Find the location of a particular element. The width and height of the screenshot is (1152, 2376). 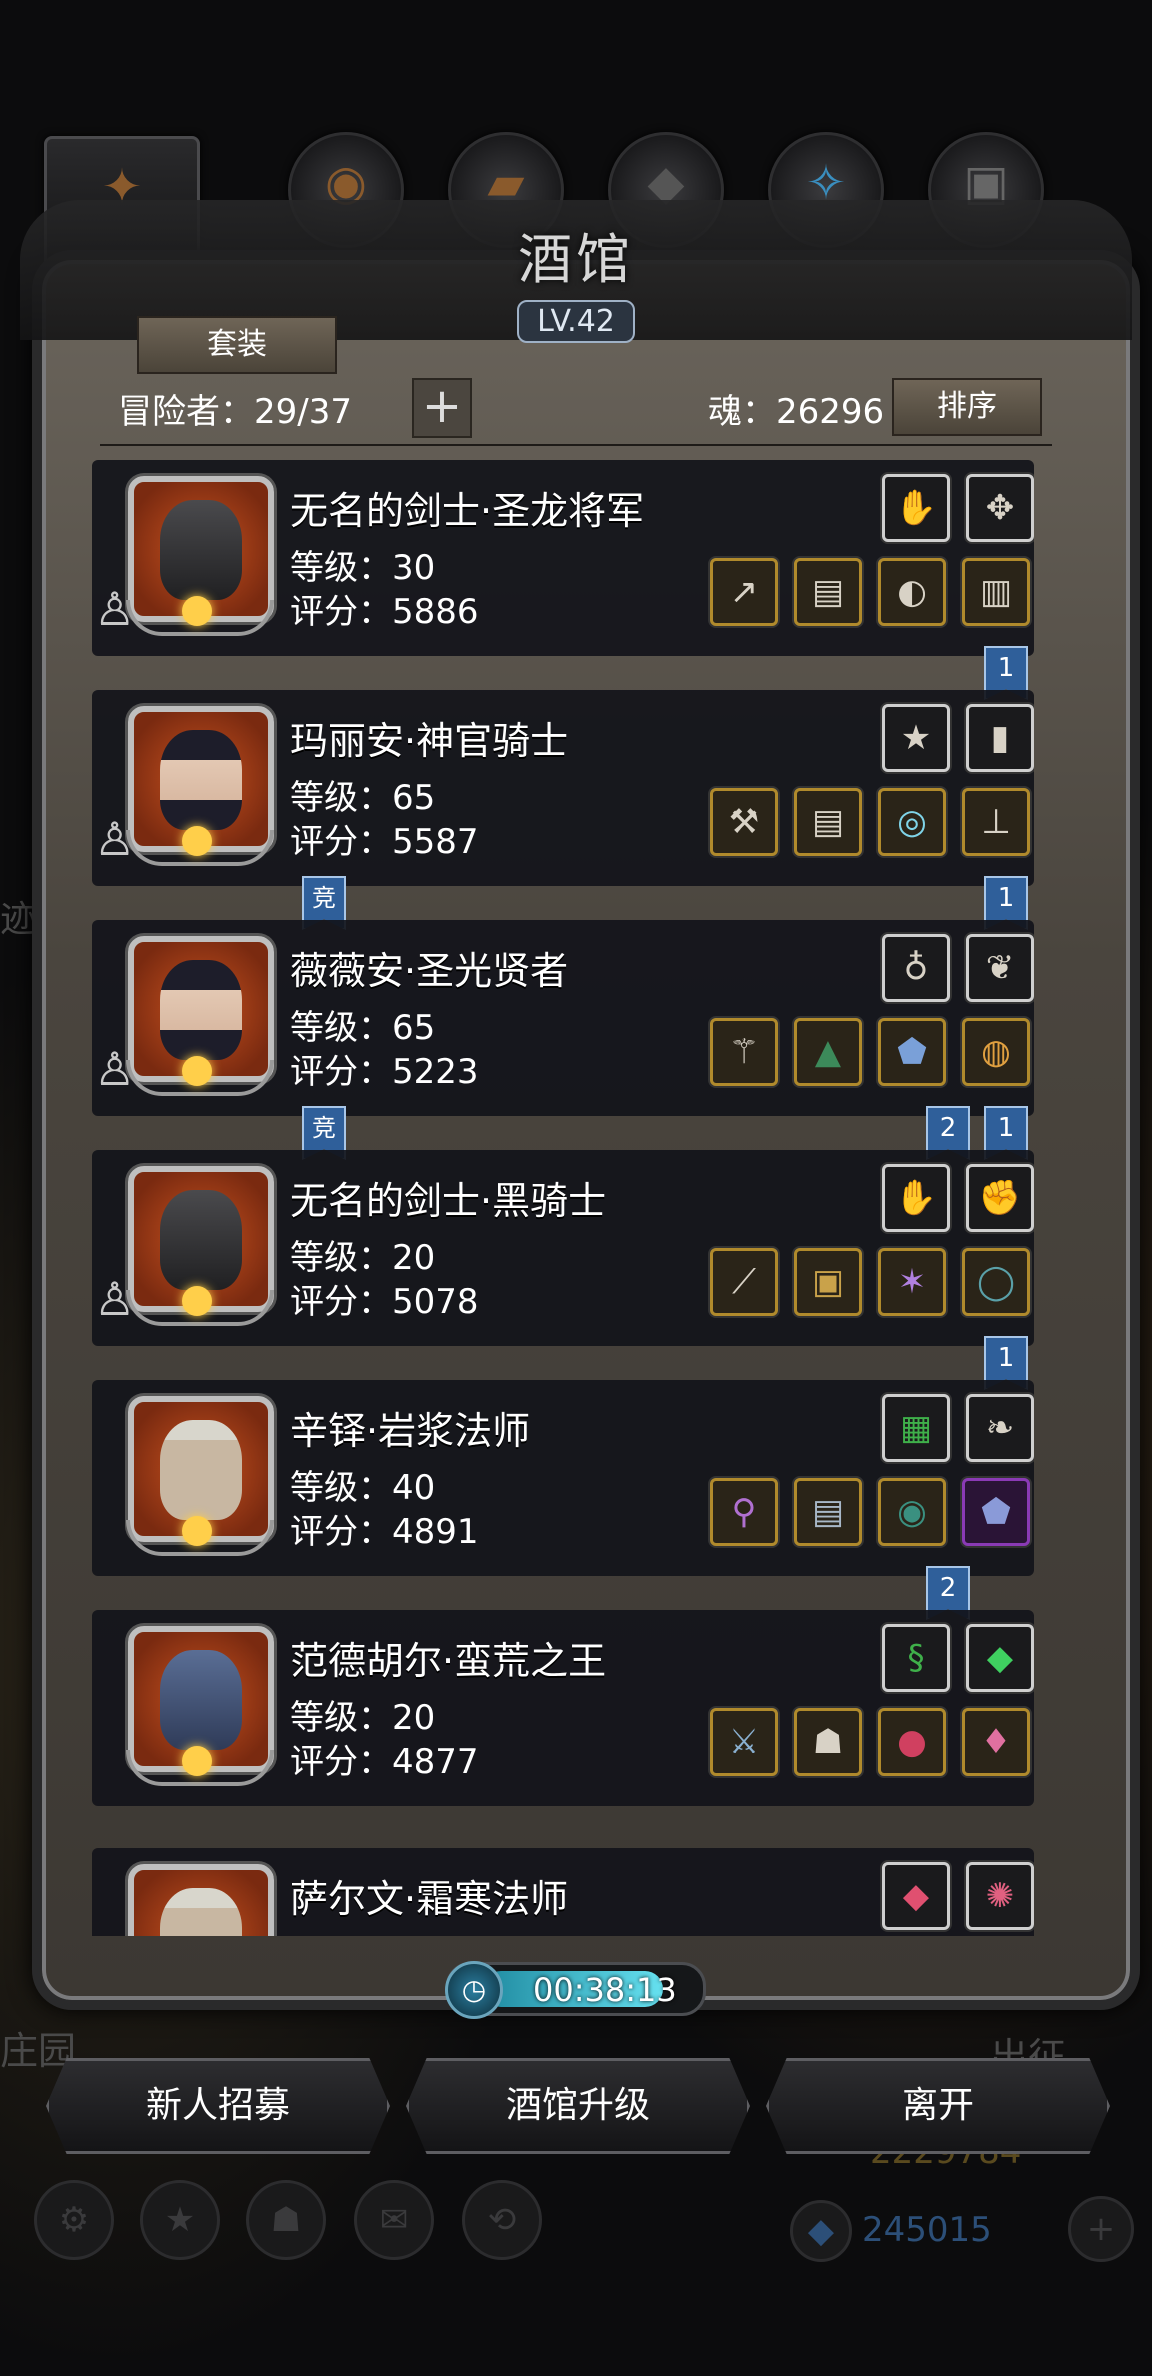

tavern-timer: ◷ 00:38:13 is located at coordinates (575, 1990).